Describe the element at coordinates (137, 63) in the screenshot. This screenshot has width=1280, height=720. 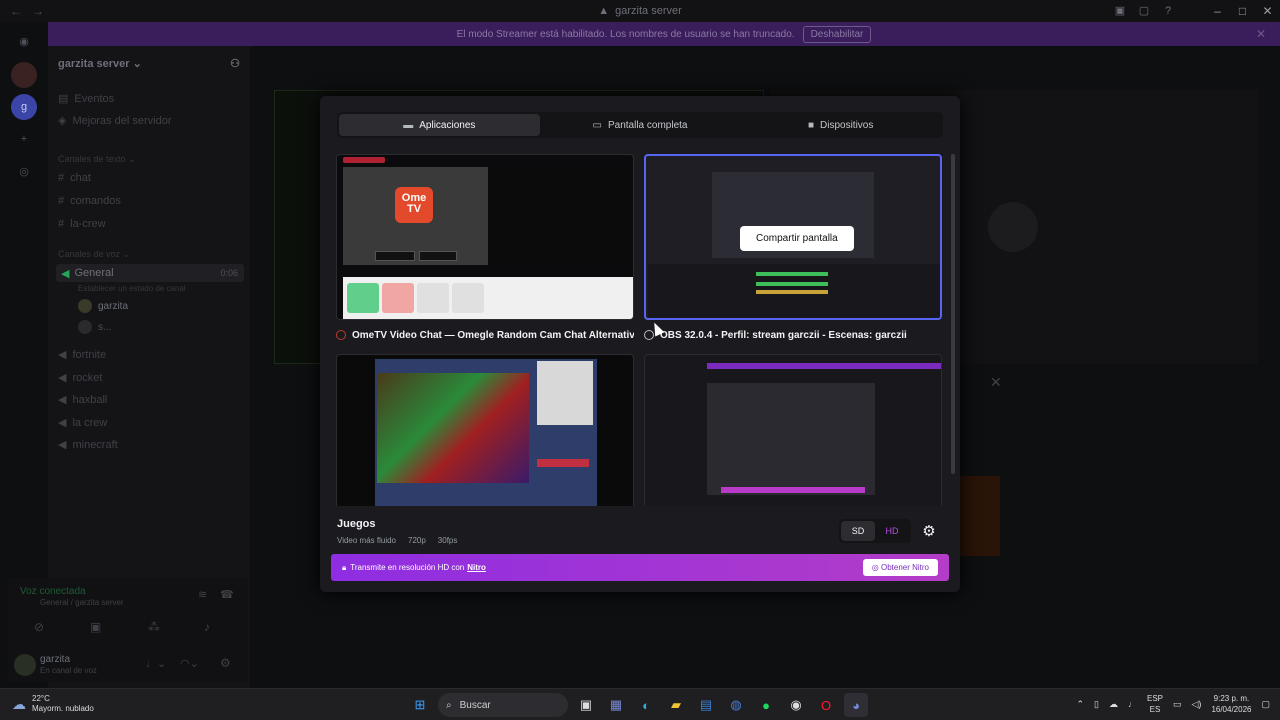
I see `chevron-down-icon: ⌄` at that location.